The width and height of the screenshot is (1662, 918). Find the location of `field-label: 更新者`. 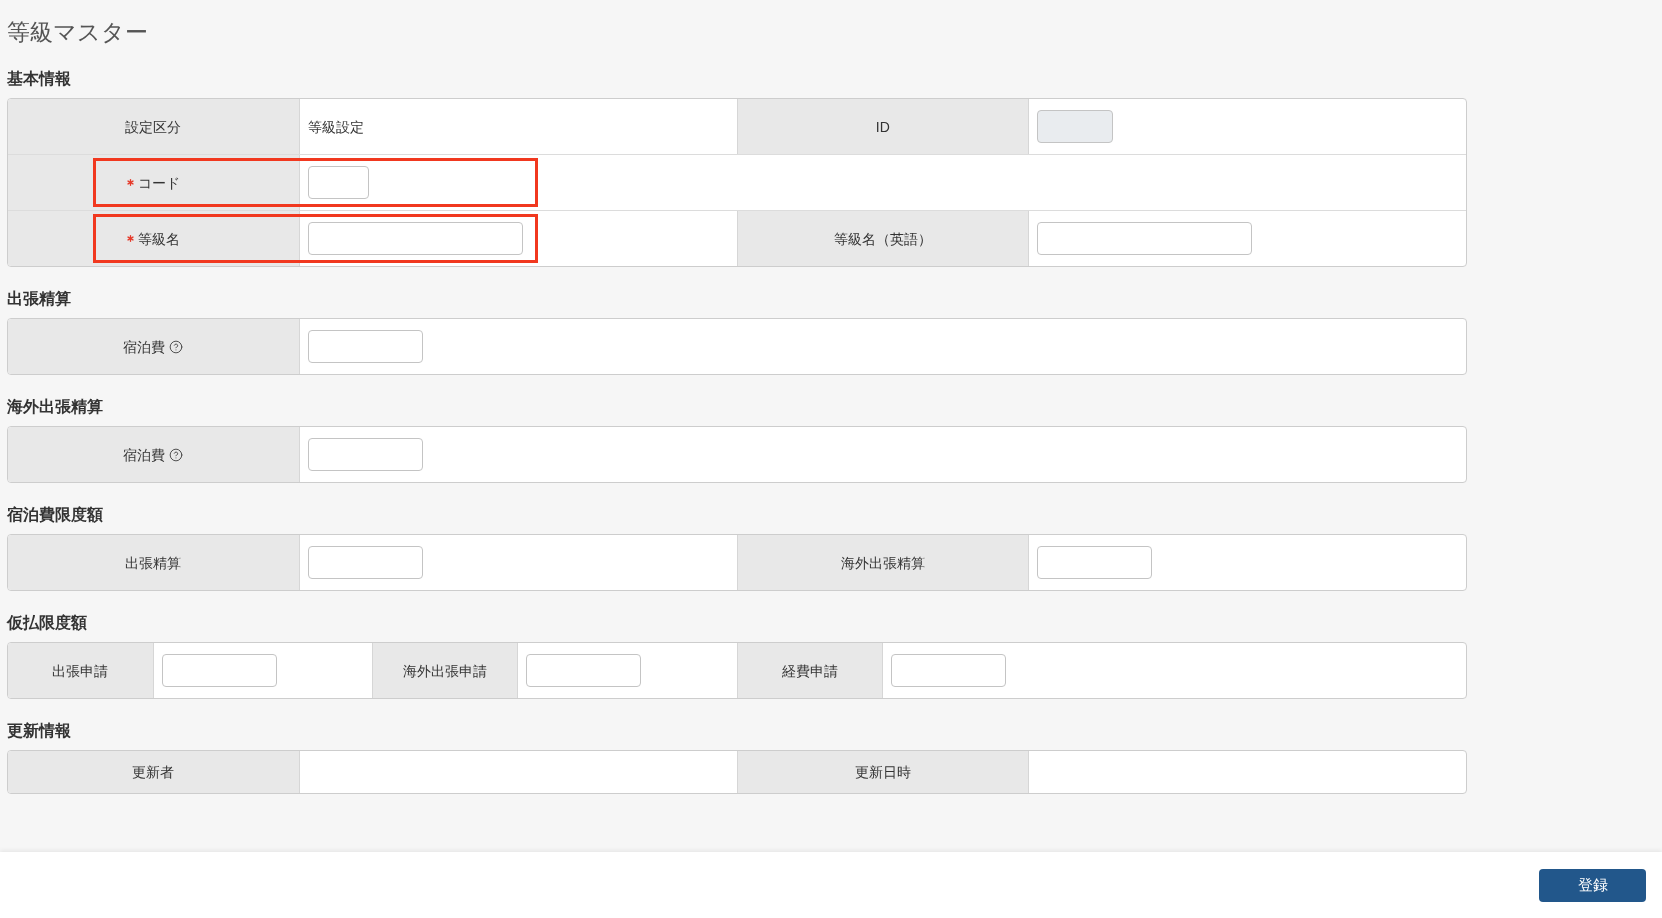

field-label: 更新者 is located at coordinates (153, 772).